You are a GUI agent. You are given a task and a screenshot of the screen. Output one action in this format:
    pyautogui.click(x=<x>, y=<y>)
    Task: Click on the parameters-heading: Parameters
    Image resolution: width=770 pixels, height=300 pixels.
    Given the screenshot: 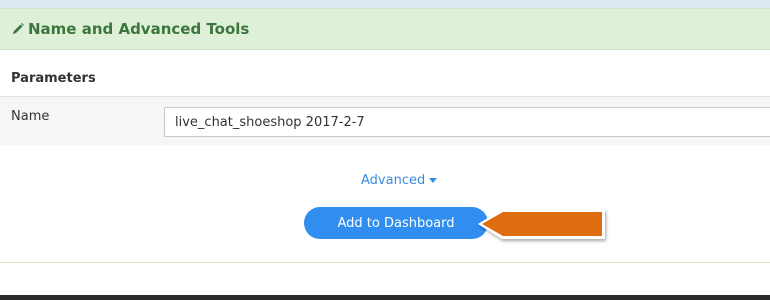 What is the action you would take?
    pyautogui.click(x=53, y=78)
    